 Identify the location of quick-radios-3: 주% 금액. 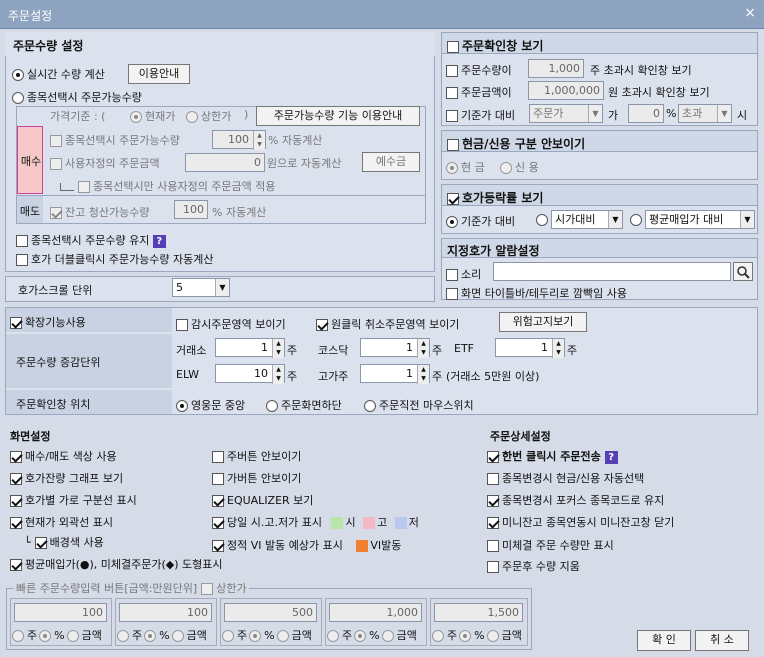
(372, 635).